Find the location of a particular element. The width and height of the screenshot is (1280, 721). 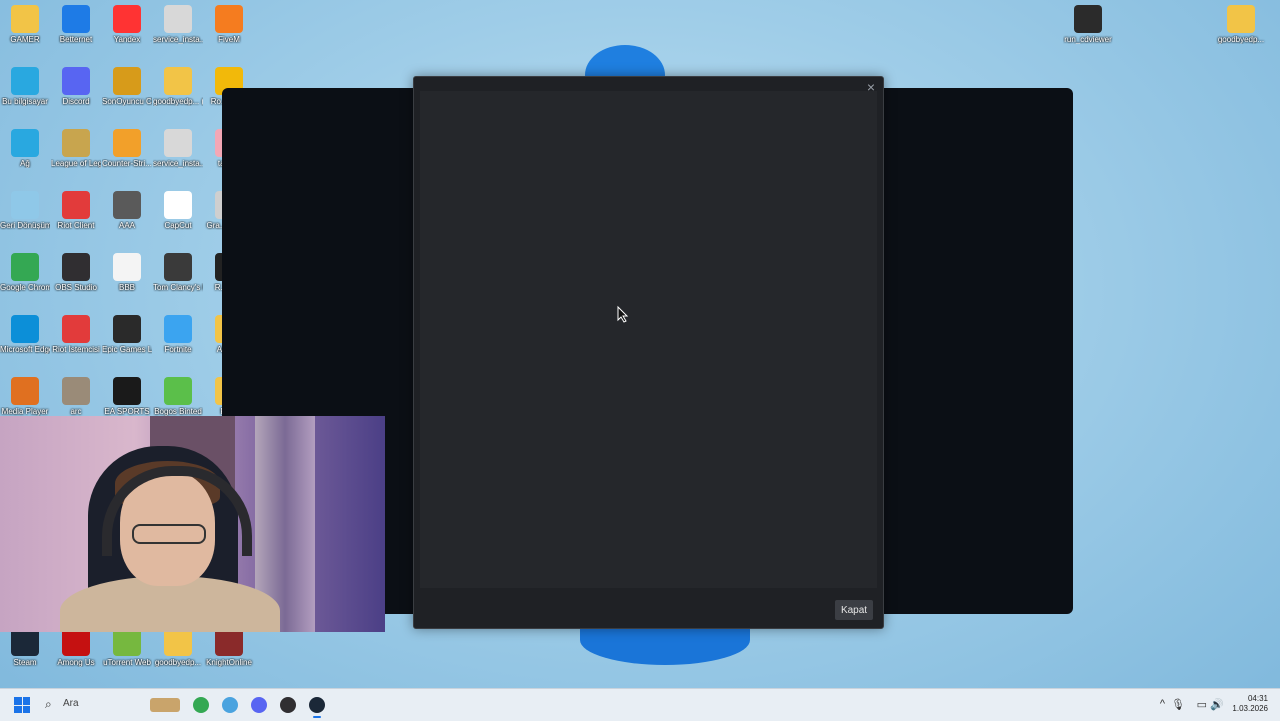

close-button: Kapat is located at coordinates (854, 610).